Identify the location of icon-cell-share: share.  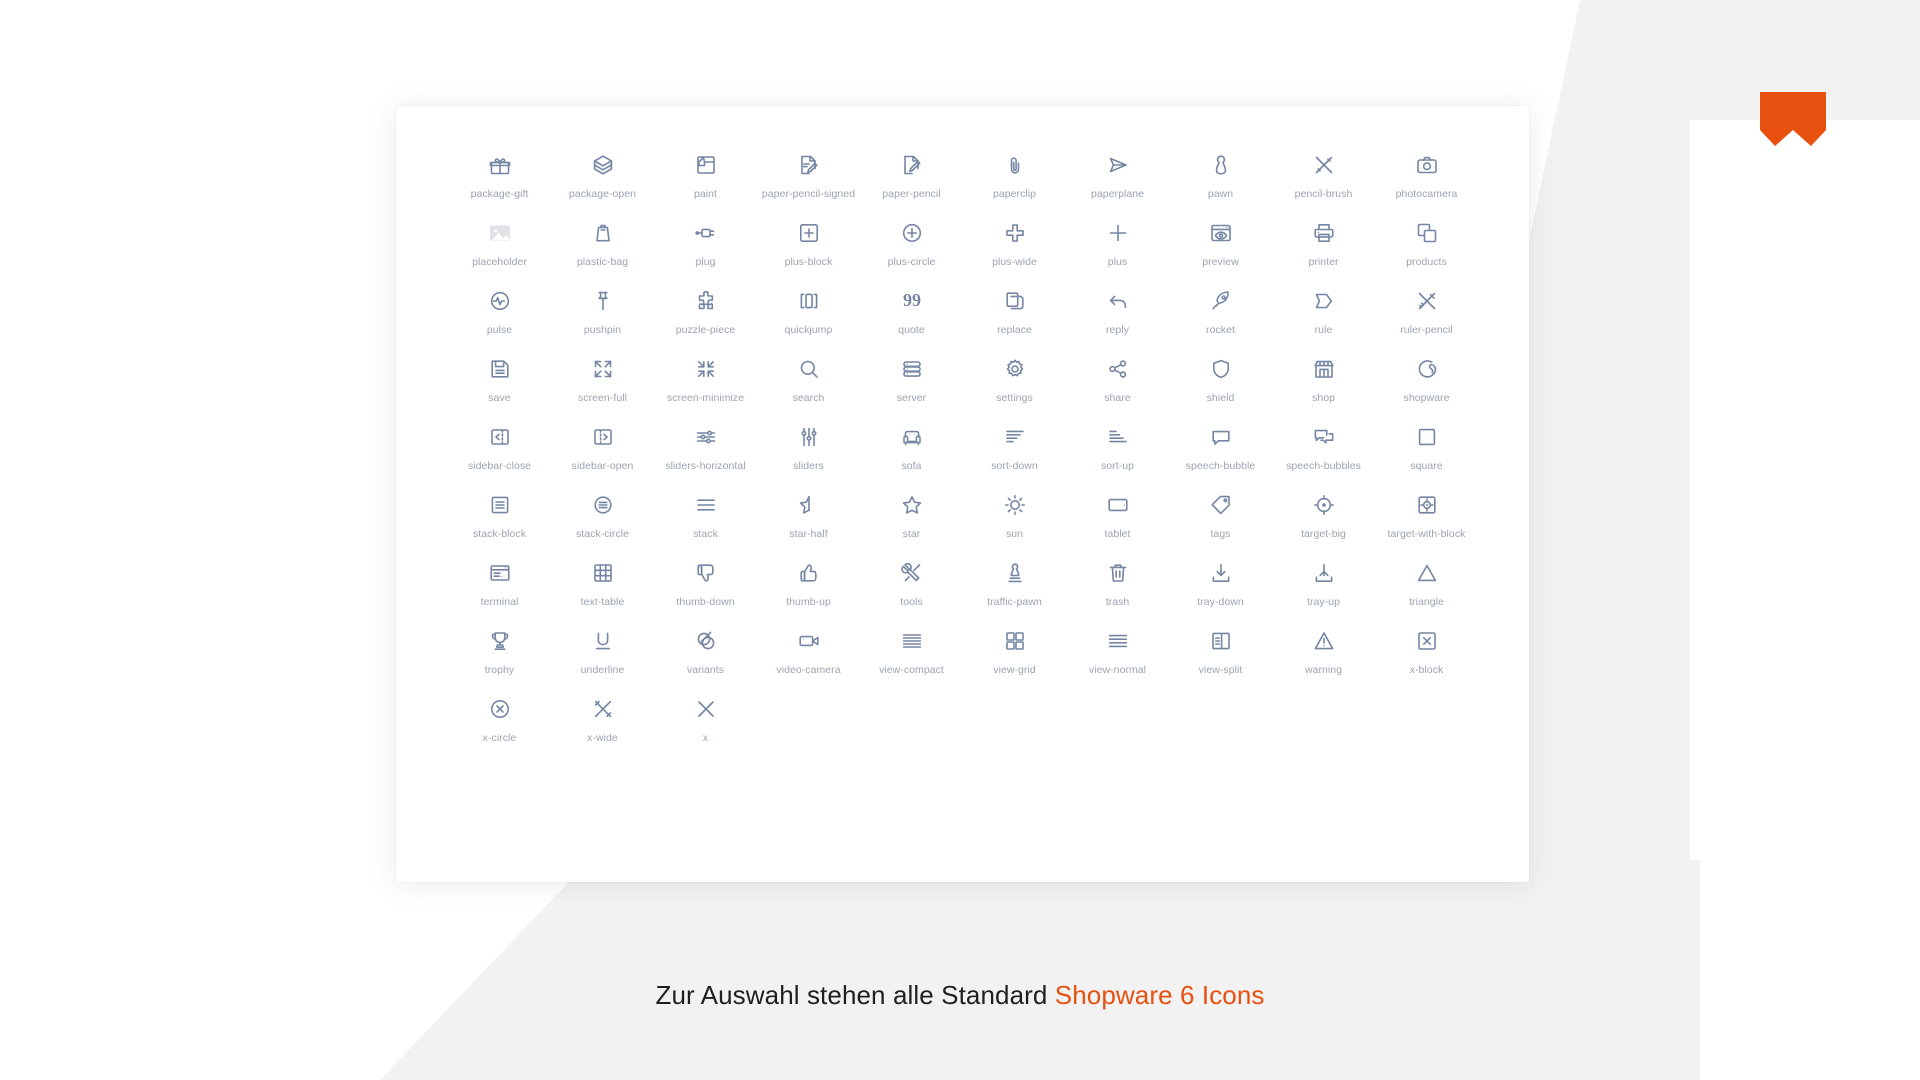
(1117, 386).